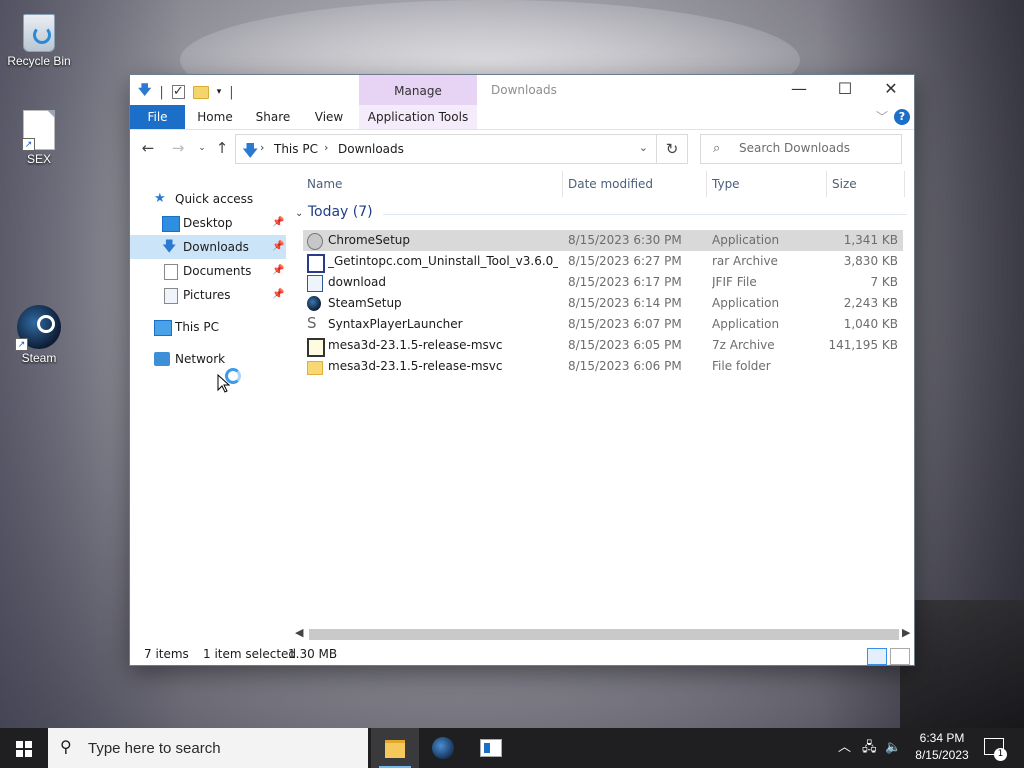 The image size is (1024, 768). What do you see at coordinates (250, 654) in the screenshot?
I see `status-selection: 1 item selected` at bounding box center [250, 654].